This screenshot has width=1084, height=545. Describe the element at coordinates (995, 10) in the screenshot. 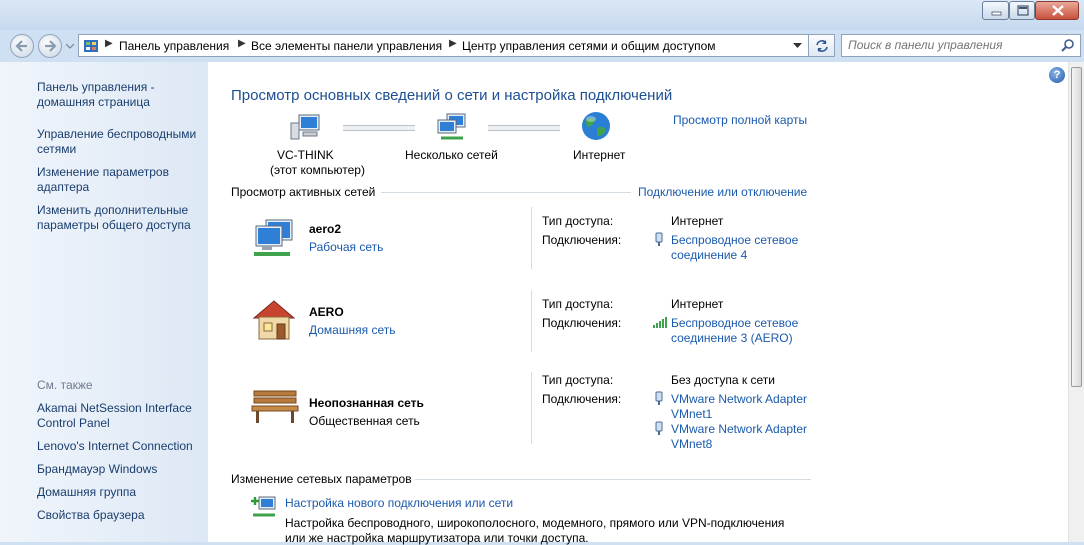

I see `minimize-button` at that location.